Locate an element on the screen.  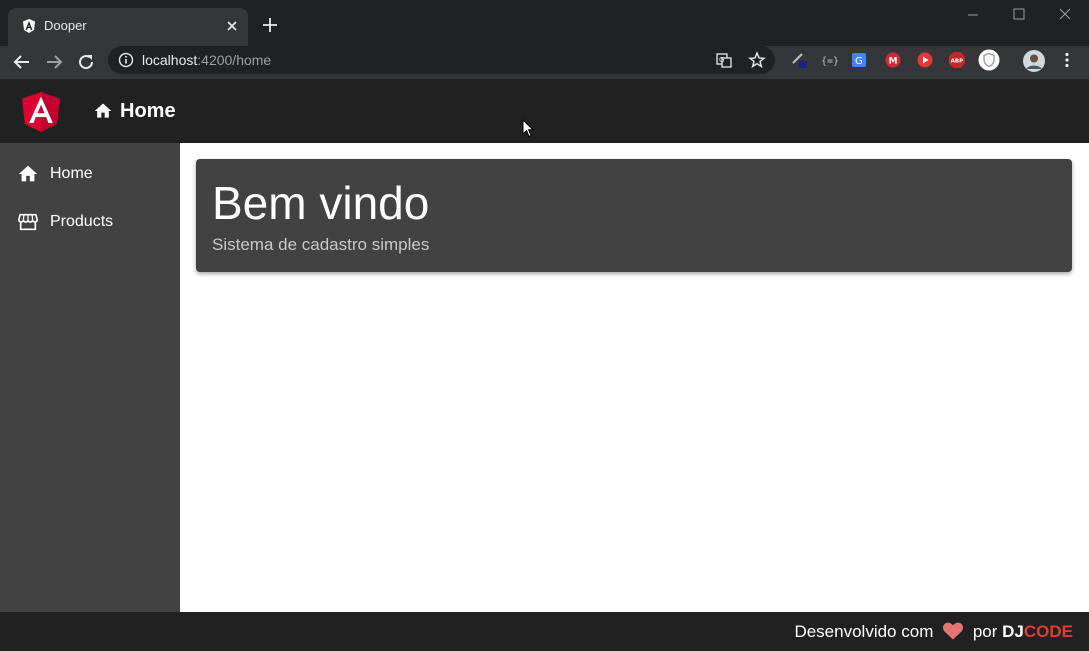
profile-avatar-icon is located at coordinates (1034, 61).